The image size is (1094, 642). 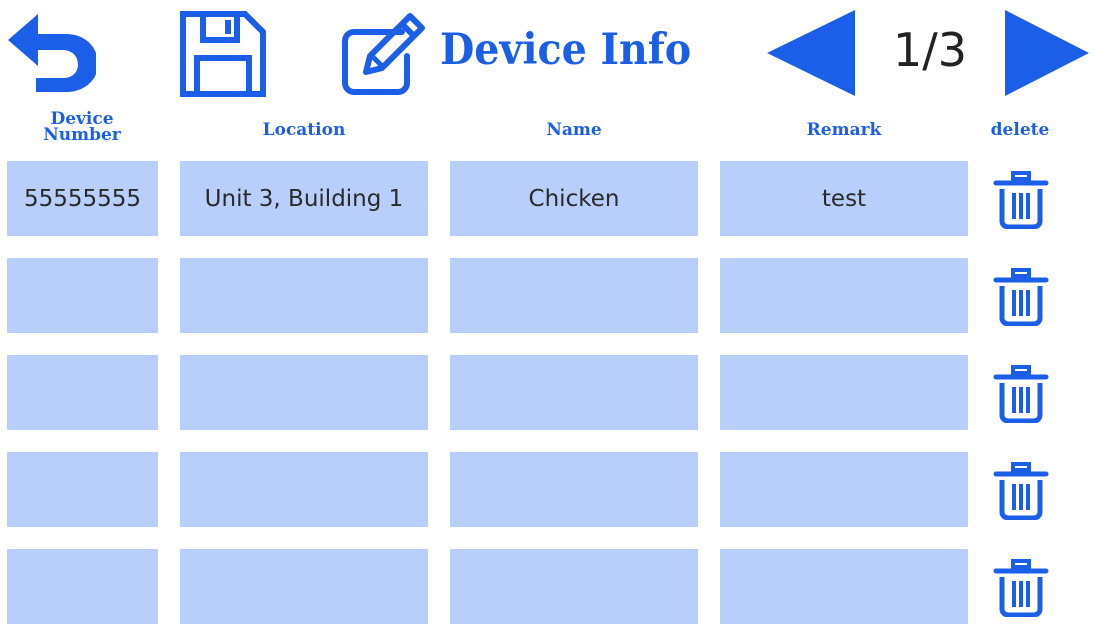 I want to click on page-indicator: 1/3, so click(x=930, y=50).